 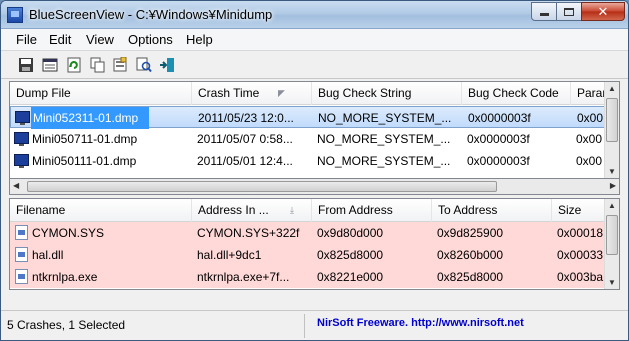 I want to click on driver-size: 0x00033, so click(x=580, y=255).